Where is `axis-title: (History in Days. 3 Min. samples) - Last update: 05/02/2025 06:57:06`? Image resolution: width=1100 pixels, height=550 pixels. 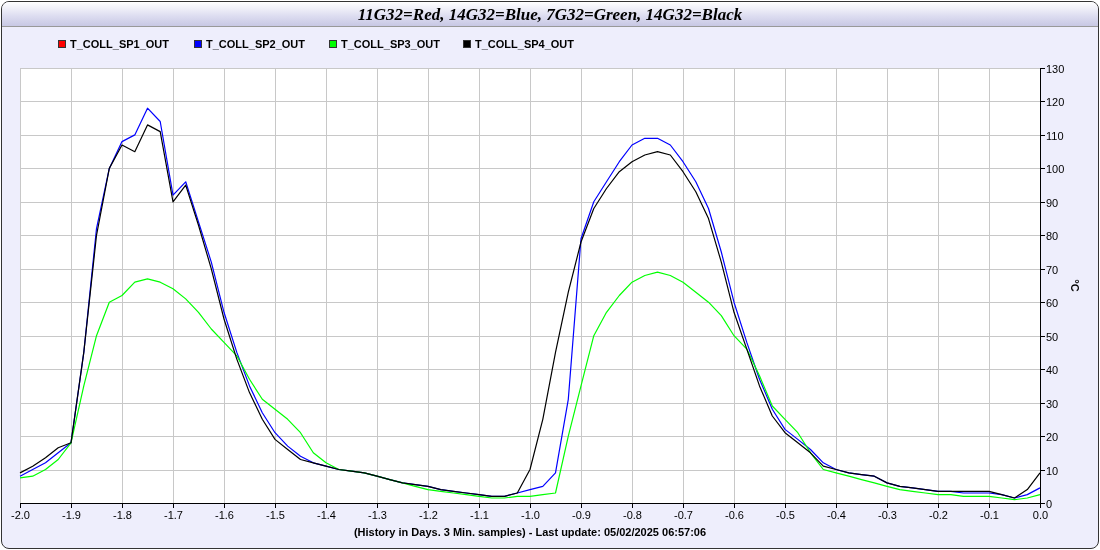
axis-title: (History in Days. 3 Min. samples) - Last update: 05/02/2025 06:57:06 is located at coordinates (530, 532).